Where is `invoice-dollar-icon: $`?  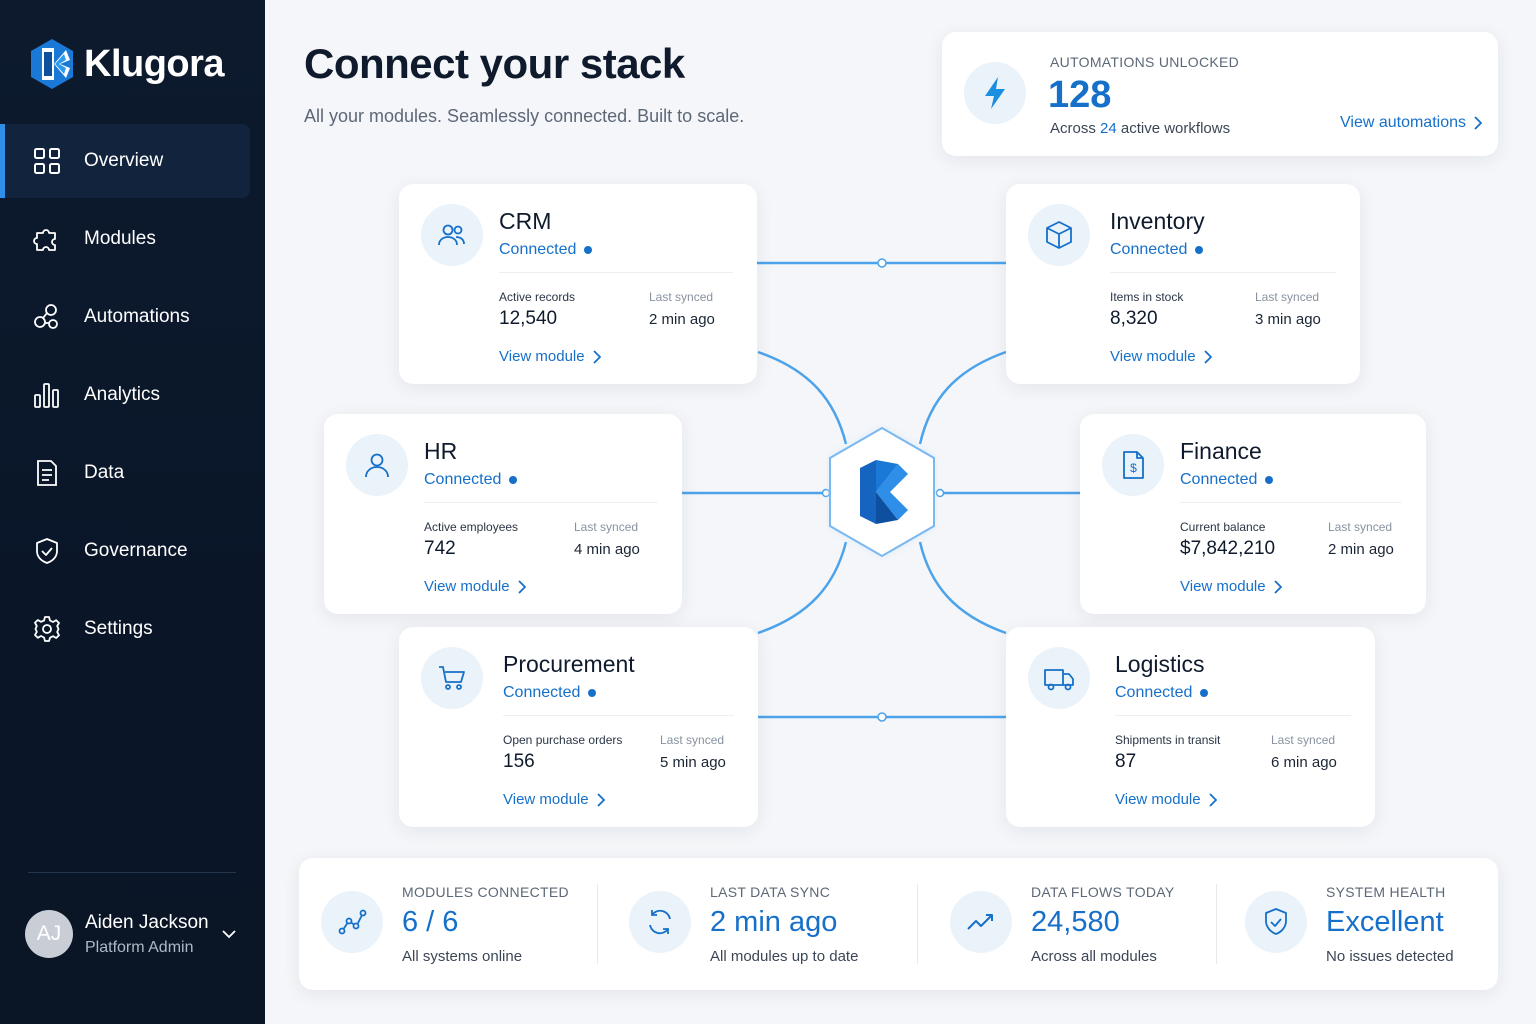
invoice-dollar-icon: $ is located at coordinates (1133, 465).